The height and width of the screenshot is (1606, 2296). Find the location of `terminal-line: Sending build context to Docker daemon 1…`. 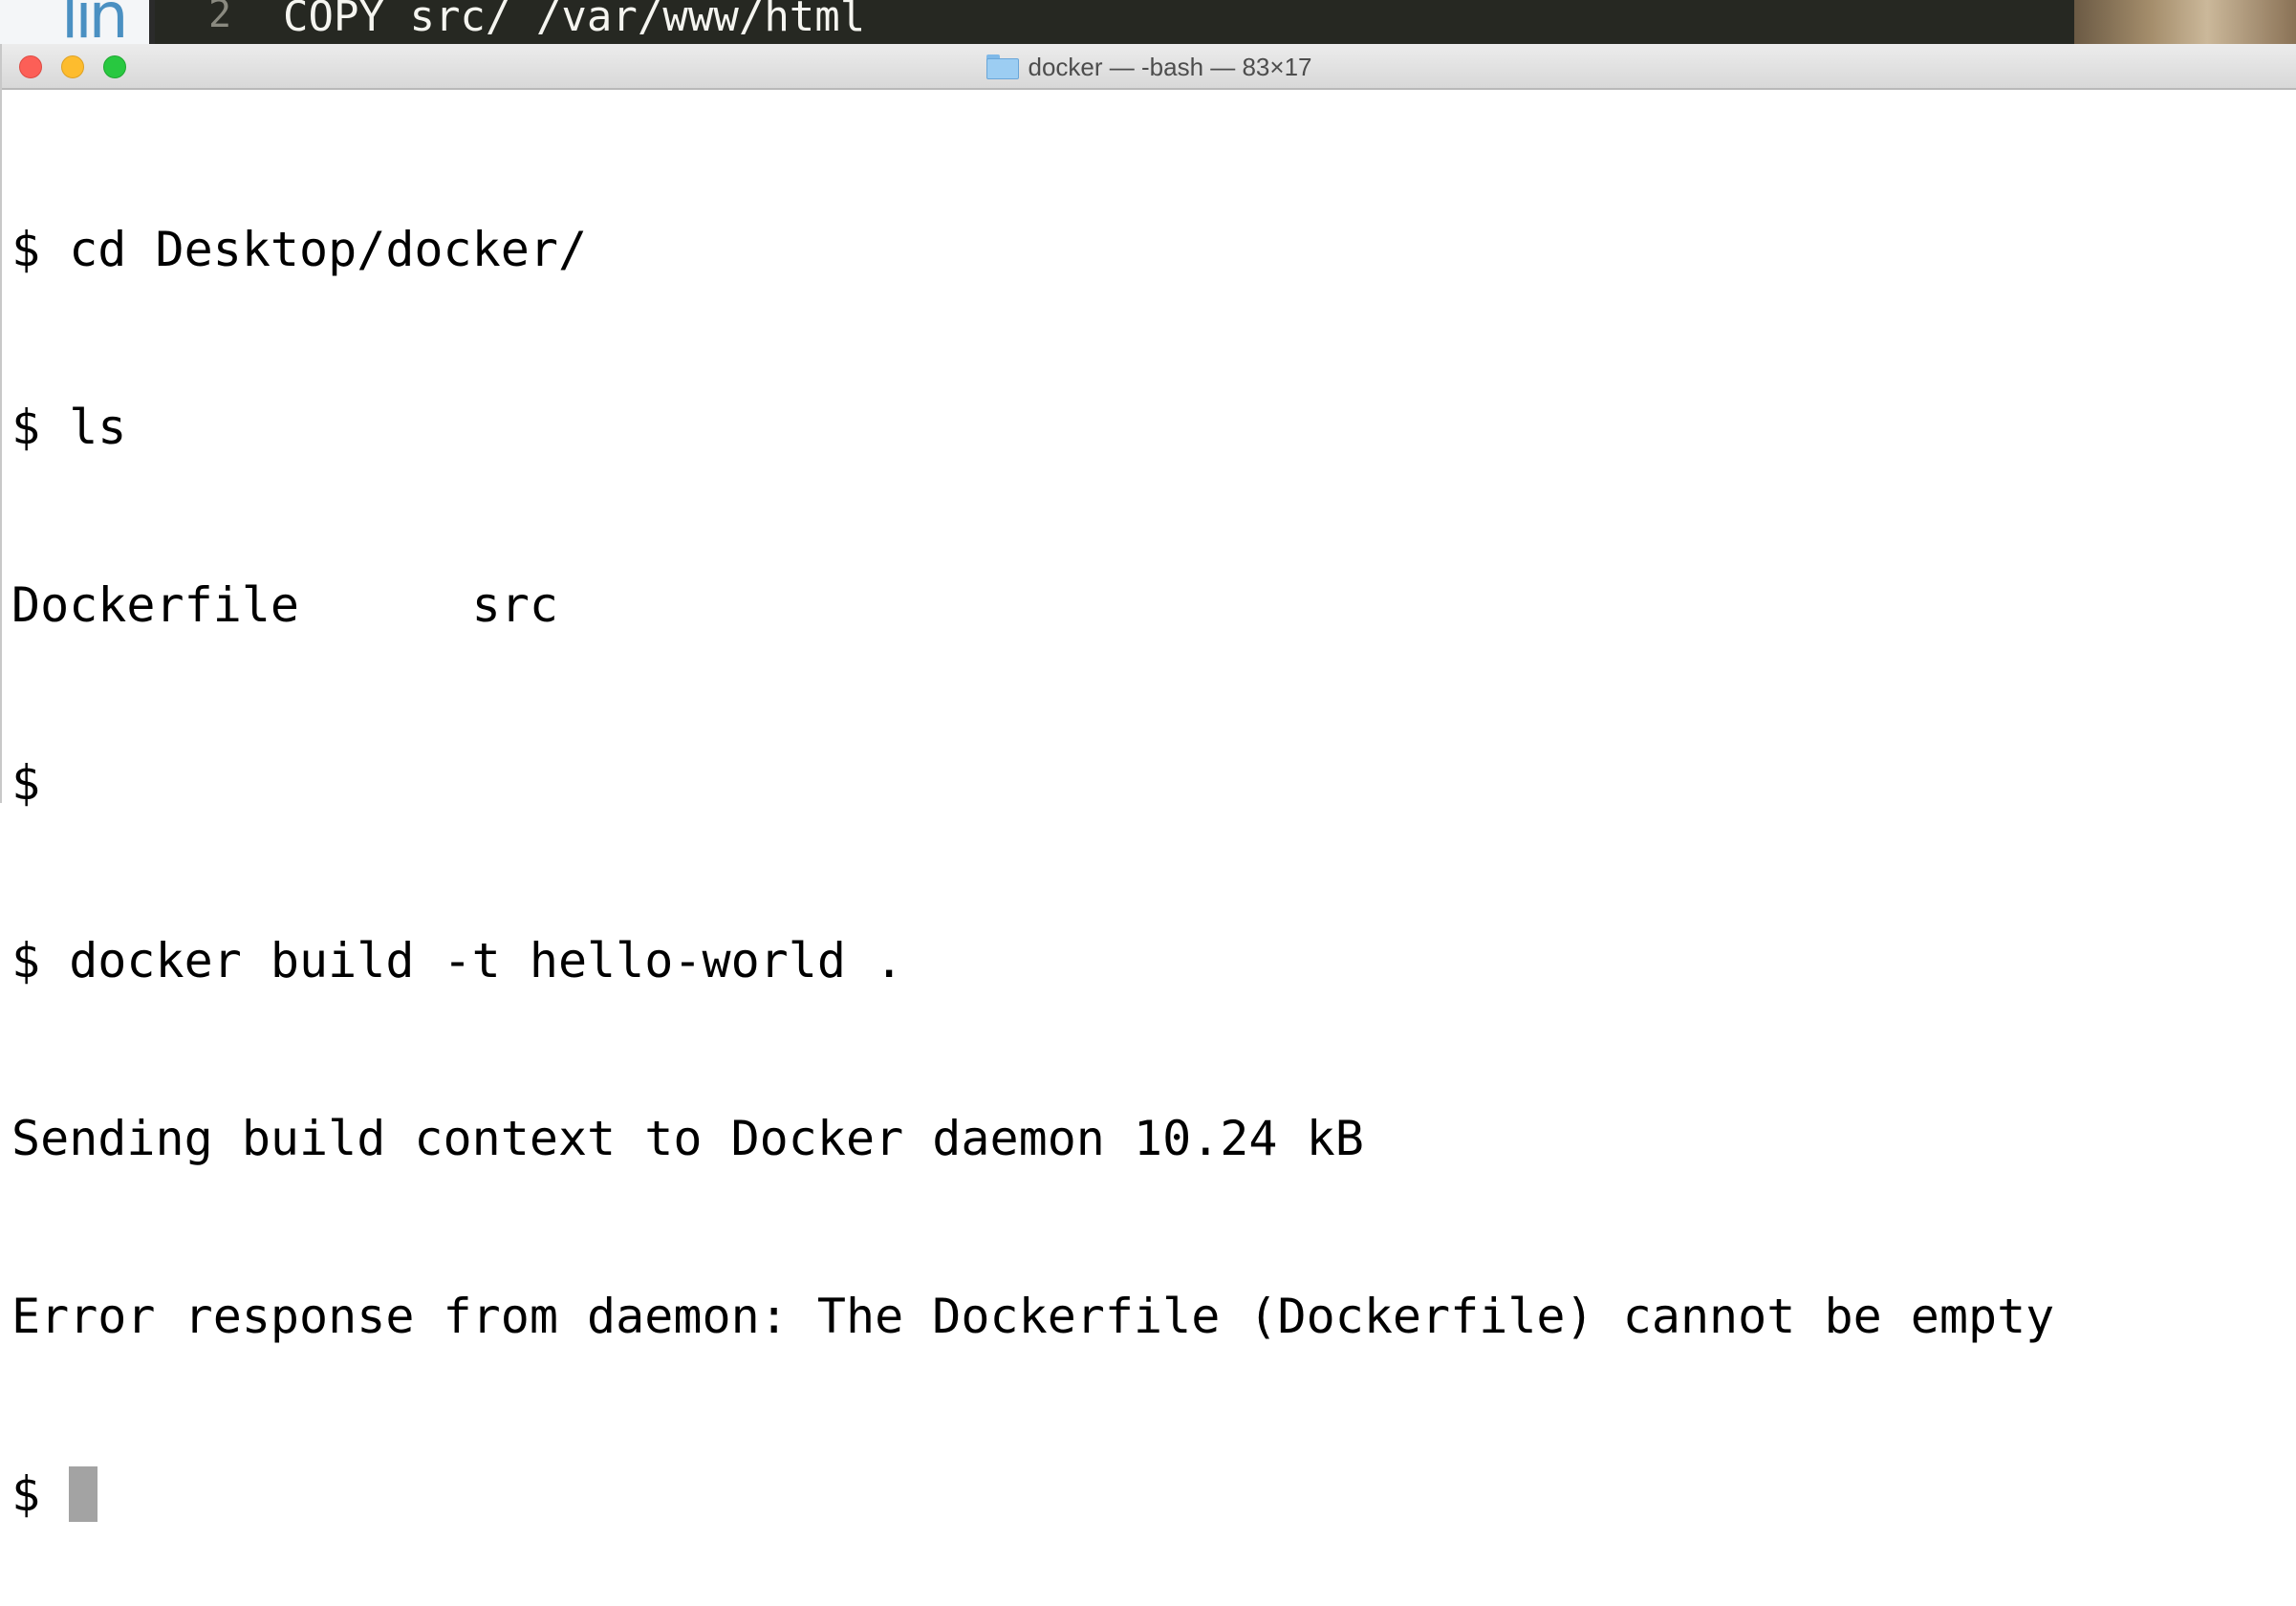

terminal-line: Sending build context to Docker daemon 1… is located at coordinates (687, 1138).